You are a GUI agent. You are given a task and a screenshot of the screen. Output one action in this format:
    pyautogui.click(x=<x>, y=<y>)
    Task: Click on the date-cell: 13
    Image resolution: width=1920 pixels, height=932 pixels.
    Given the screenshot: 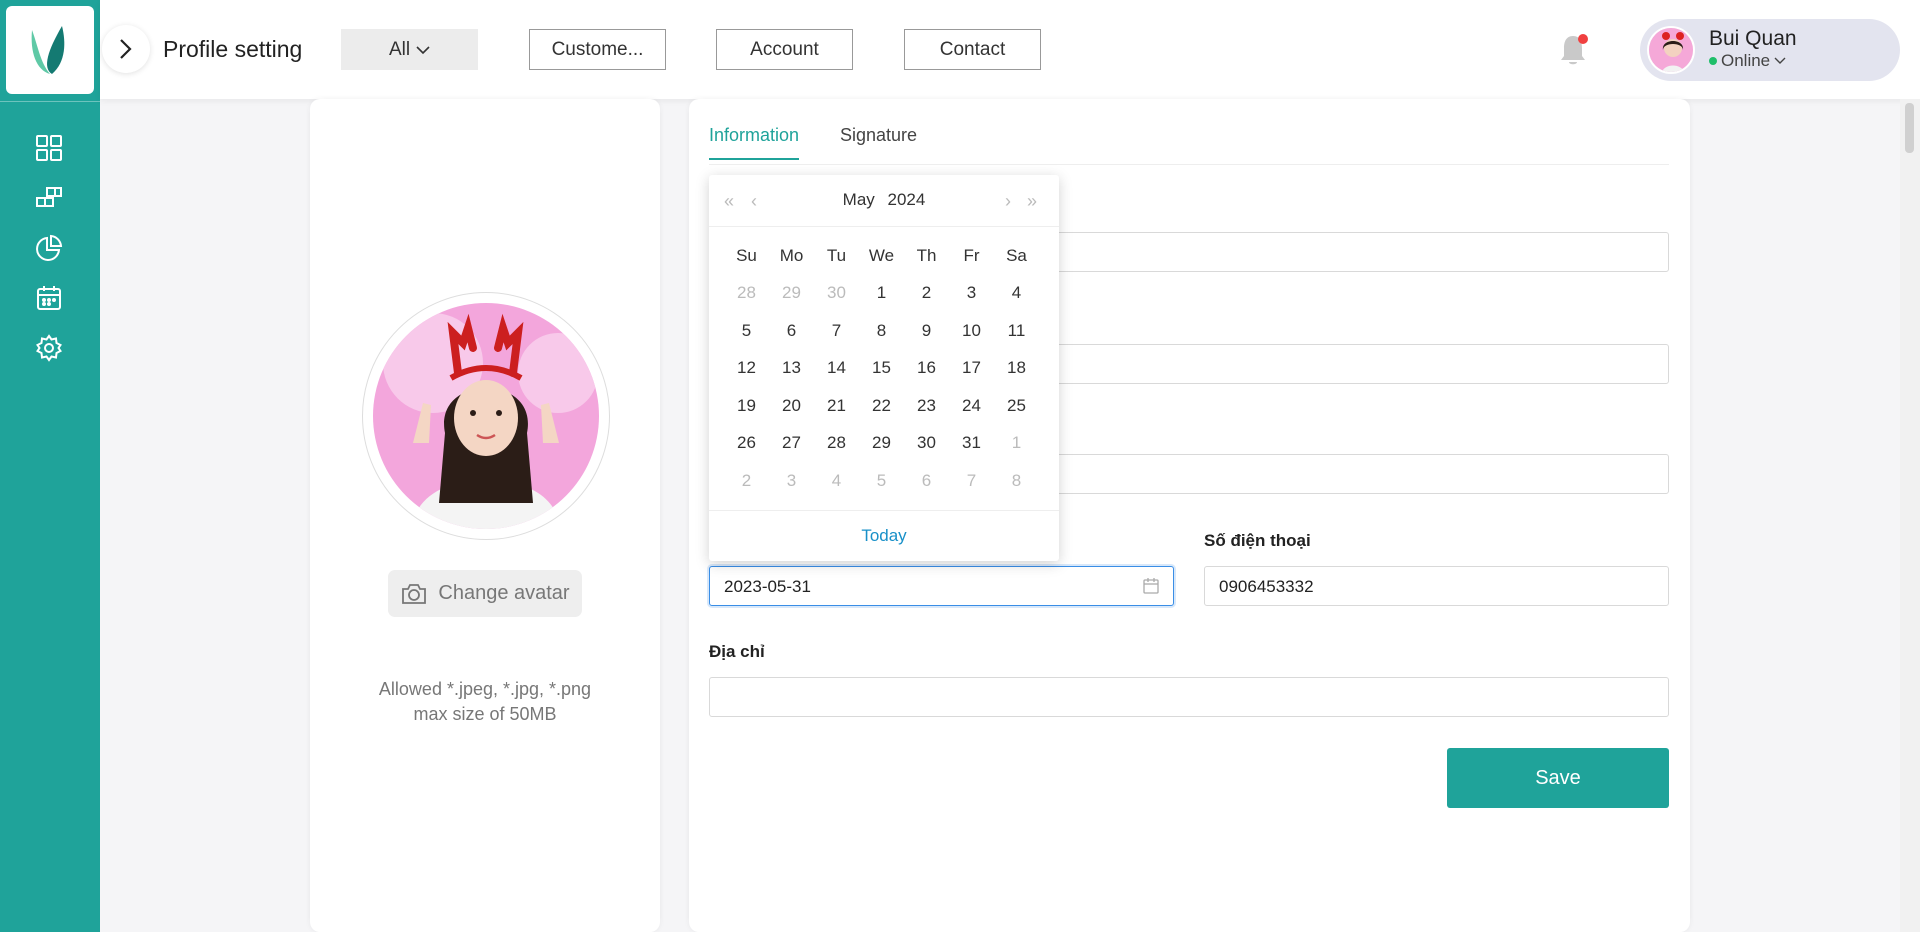 What is the action you would take?
    pyautogui.click(x=791, y=368)
    